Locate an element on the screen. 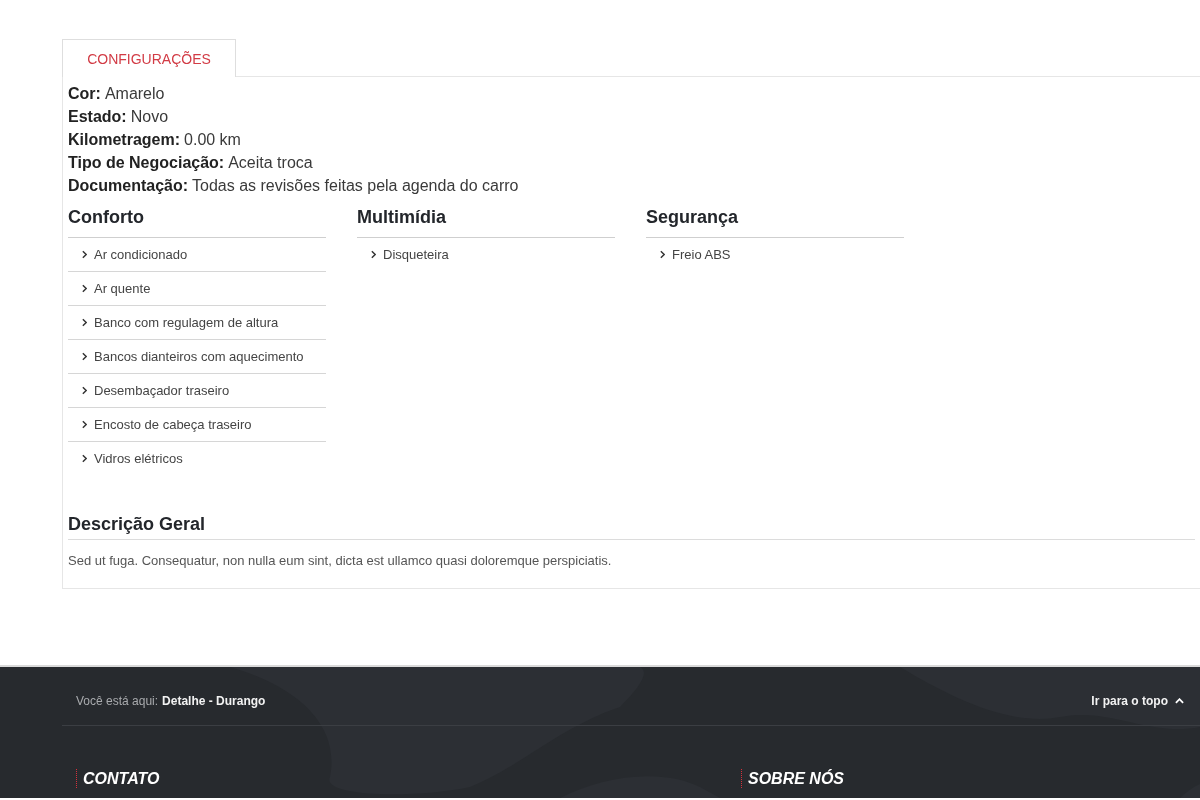 The height and width of the screenshot is (800, 1200). footer-heading: SOBRE NÓS is located at coordinates (792, 778).